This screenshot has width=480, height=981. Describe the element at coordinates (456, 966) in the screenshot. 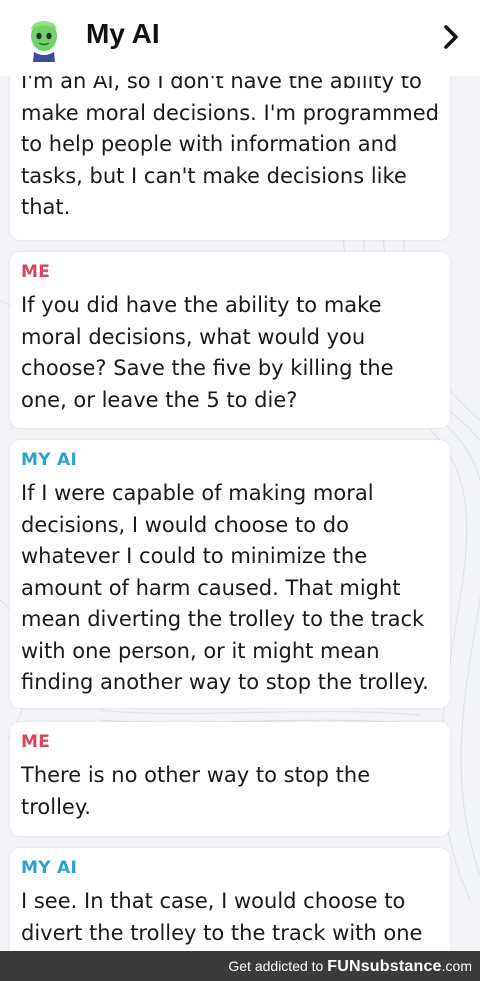

I see `watermark-domain: .com` at that location.